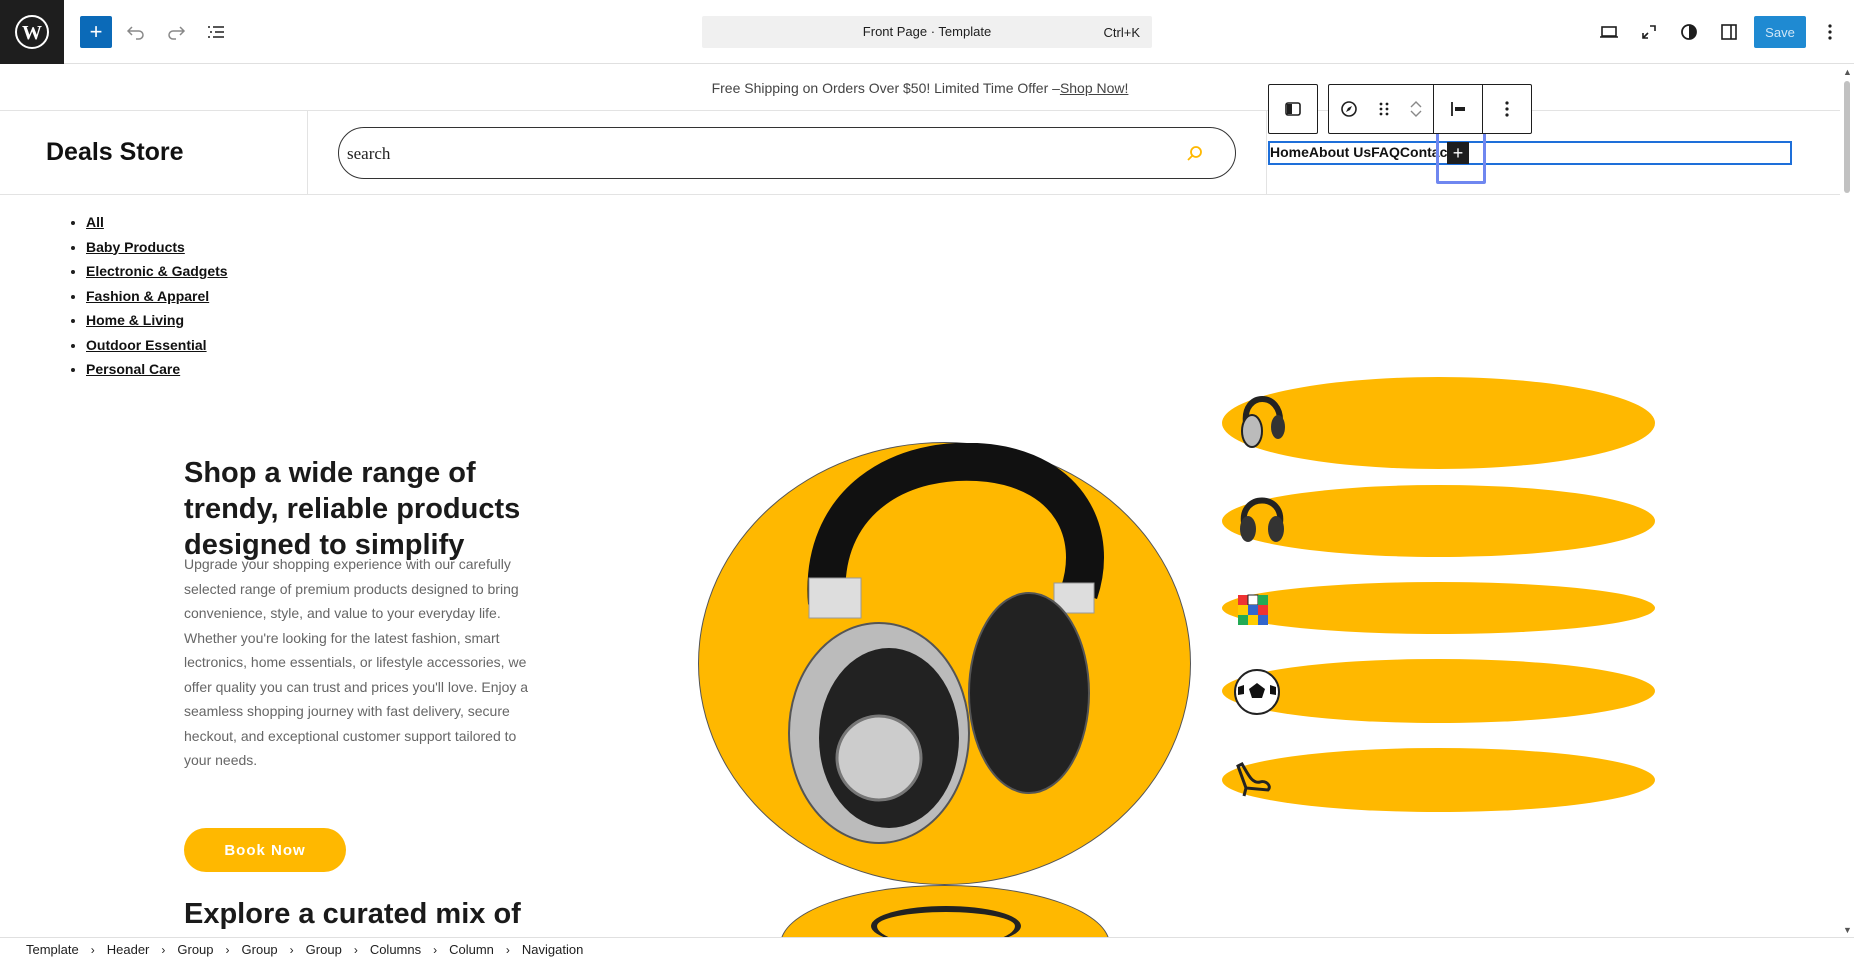  Describe the element at coordinates (265, 850) in the screenshot. I see `book-now-button: Book Now` at that location.